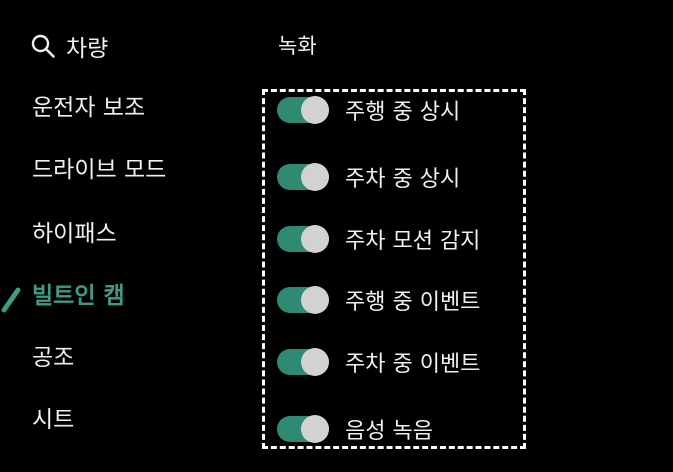  What do you see at coordinates (403, 179) in the screenshot?
I see `toggle-label: 주차 중 상시` at bounding box center [403, 179].